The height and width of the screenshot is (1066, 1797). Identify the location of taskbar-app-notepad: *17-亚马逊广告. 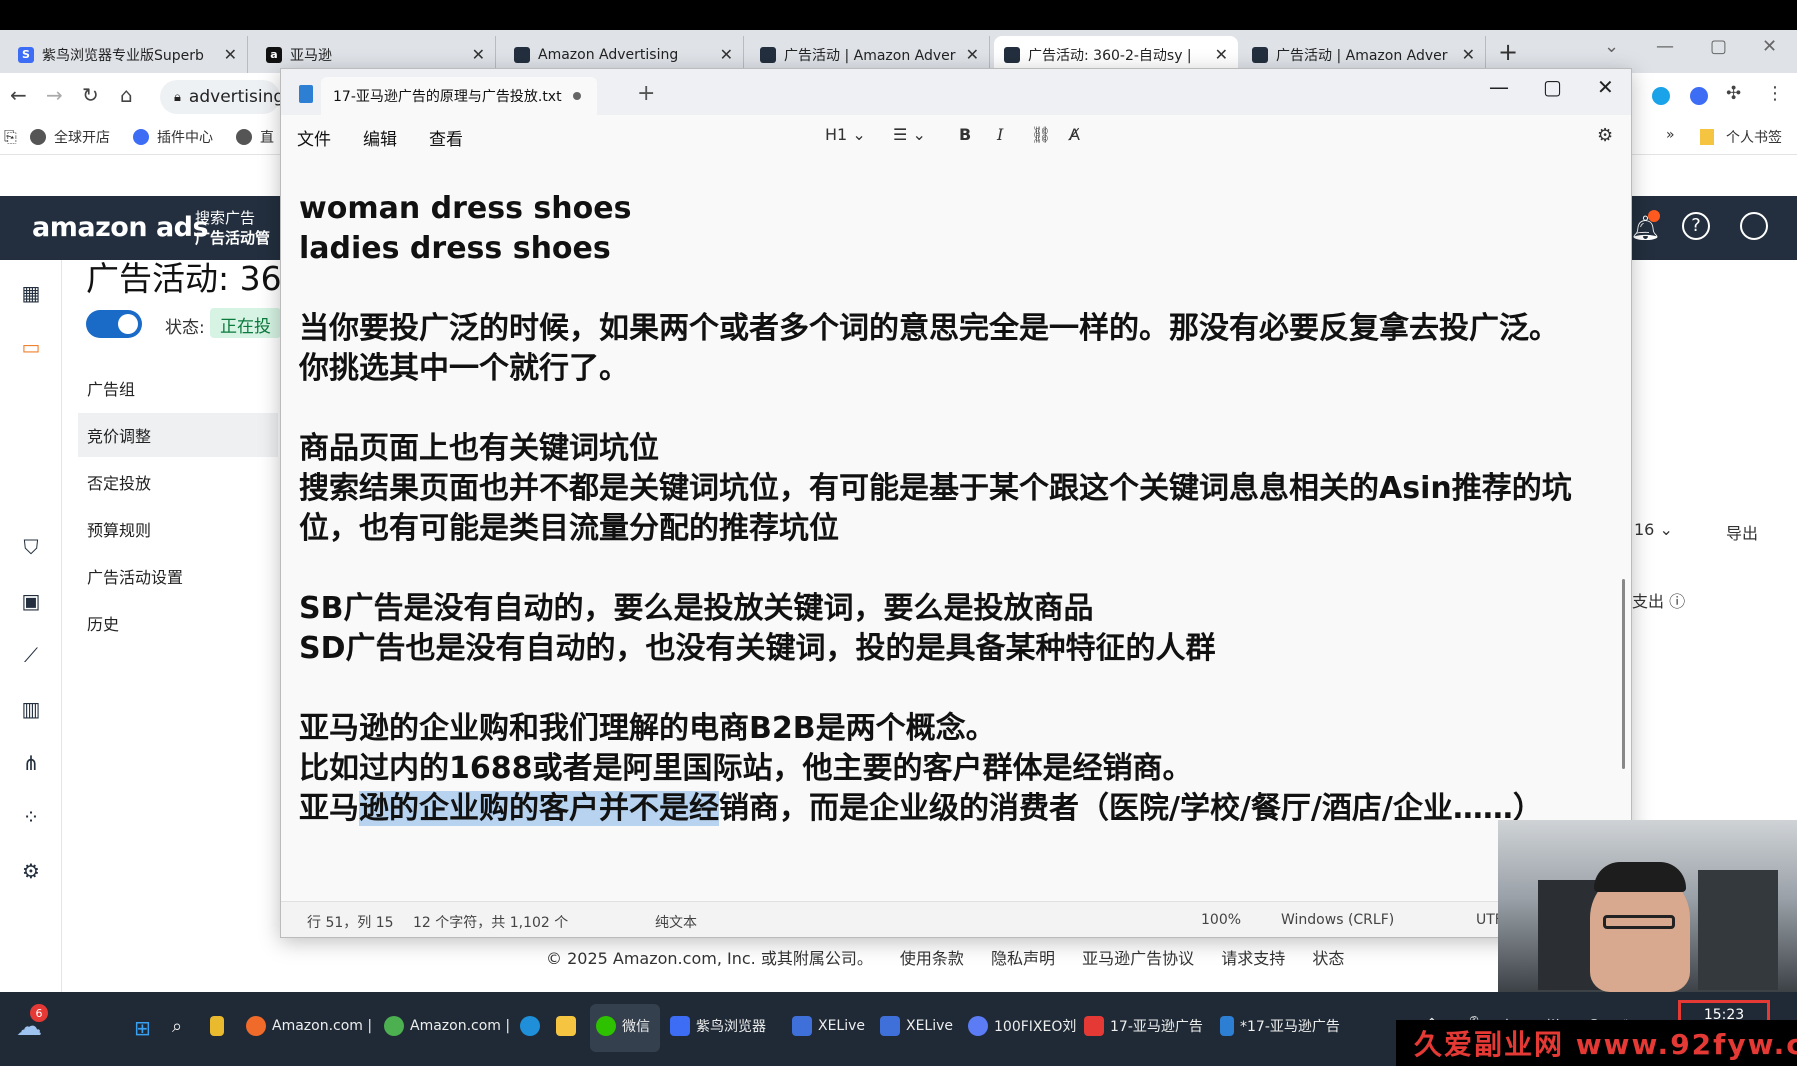
(1280, 1026).